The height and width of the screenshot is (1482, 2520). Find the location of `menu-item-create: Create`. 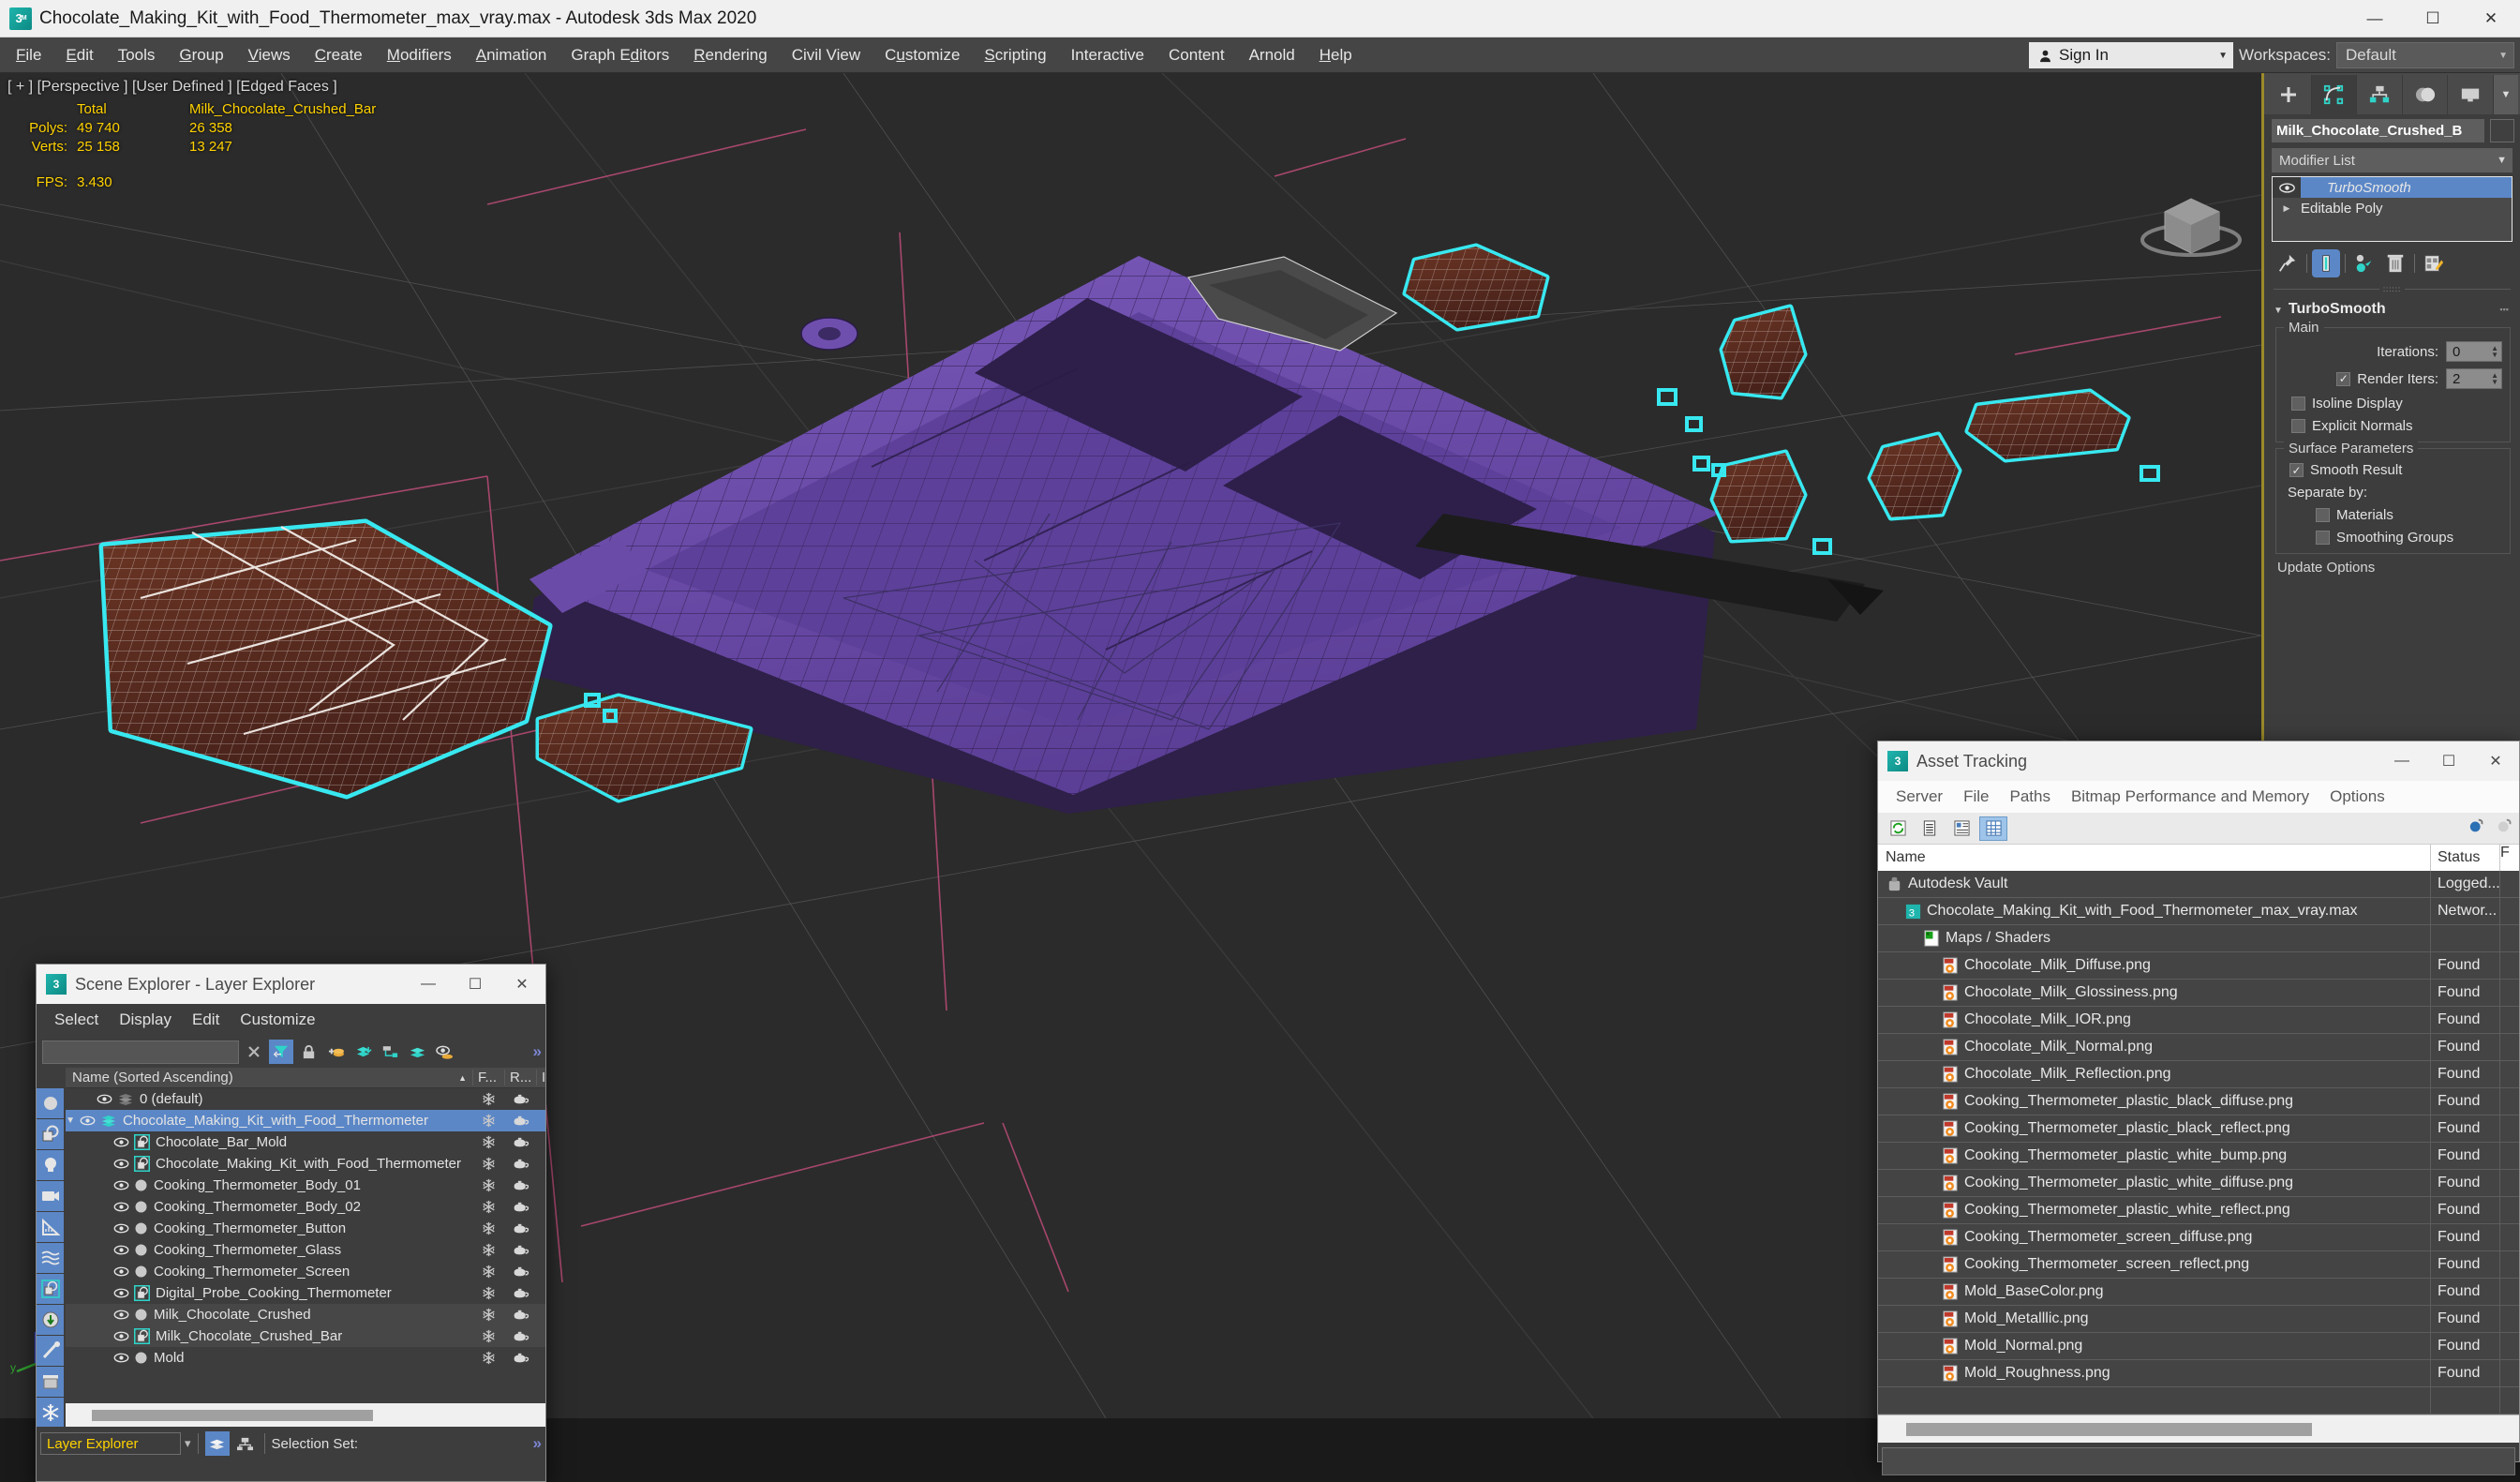

menu-item-create: Create is located at coordinates (339, 55).